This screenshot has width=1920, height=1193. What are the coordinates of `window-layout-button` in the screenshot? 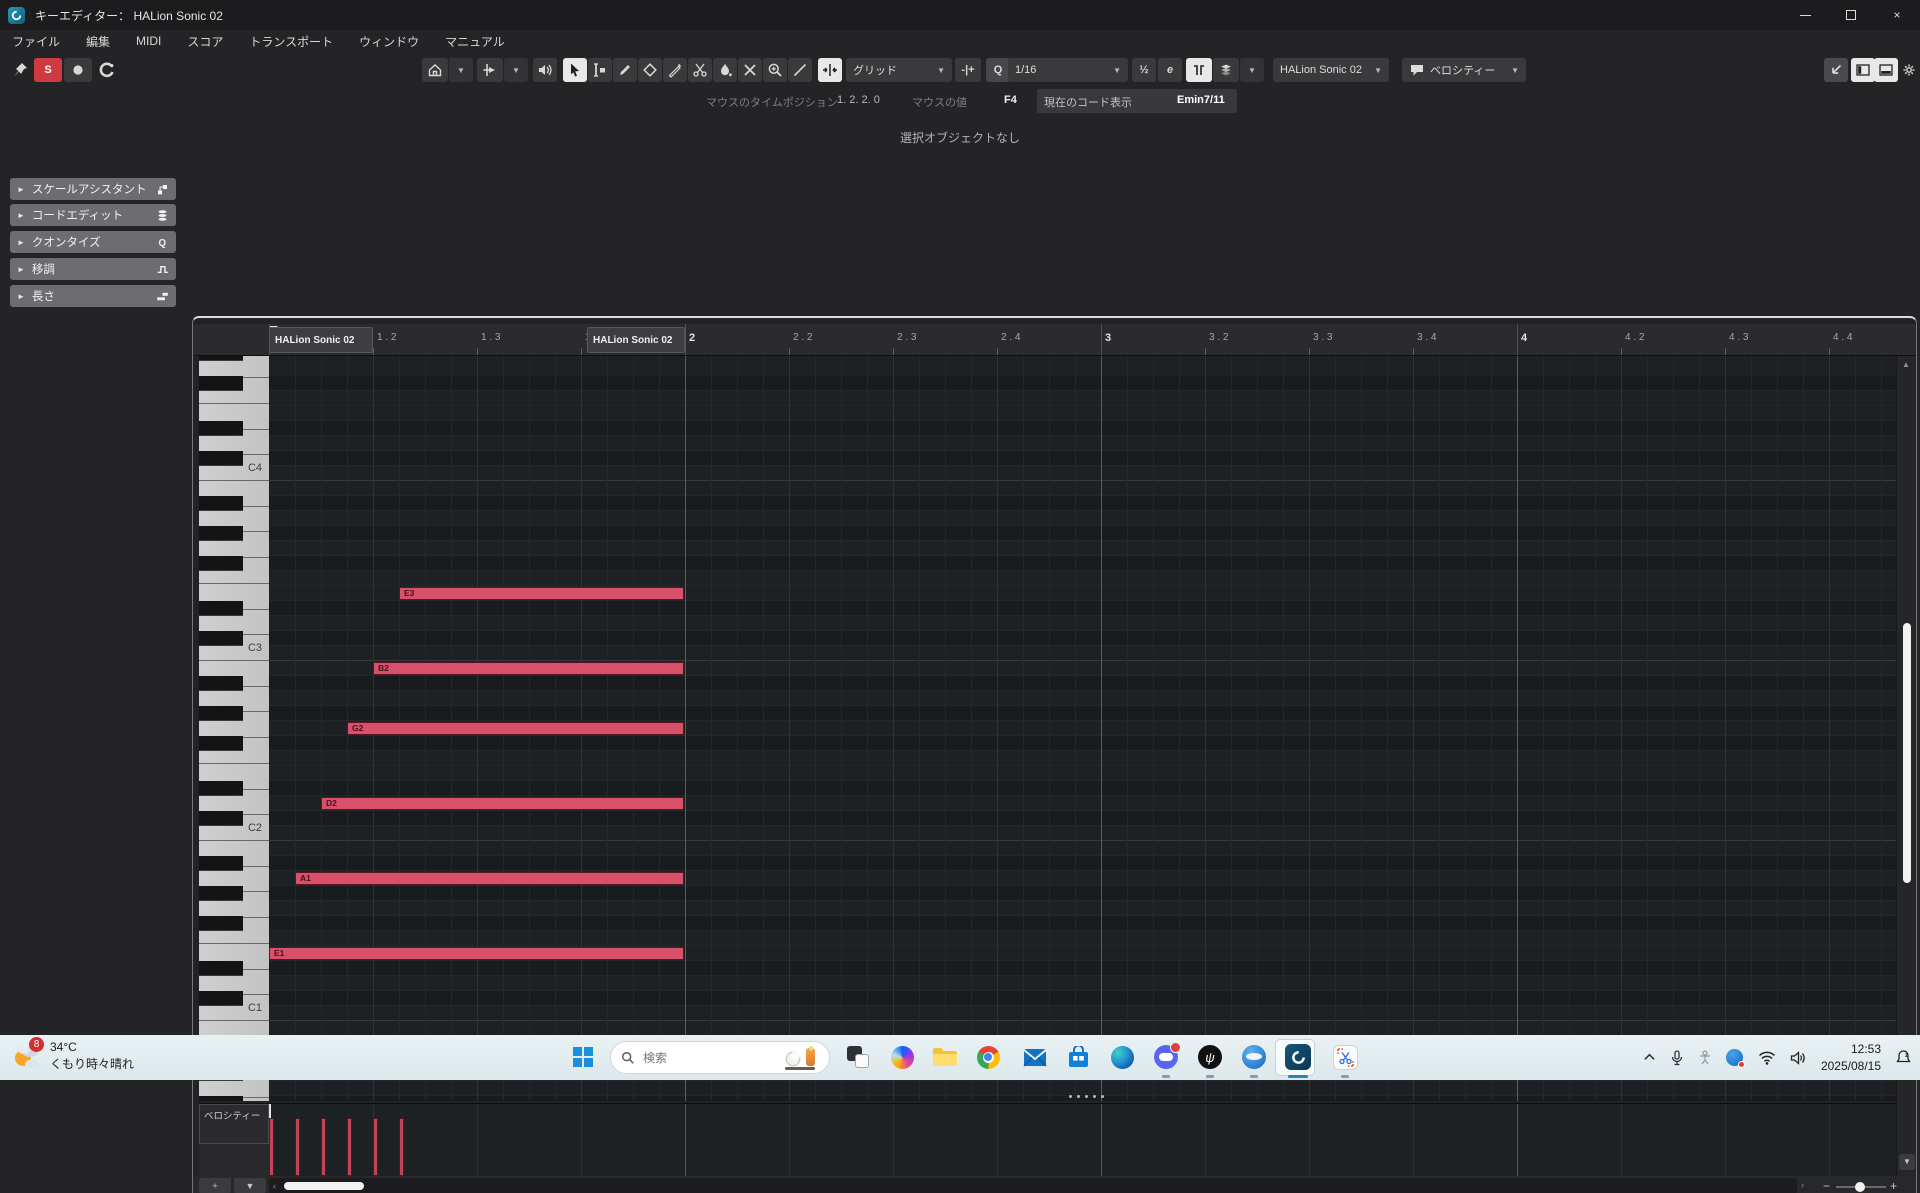 It's located at (435, 70).